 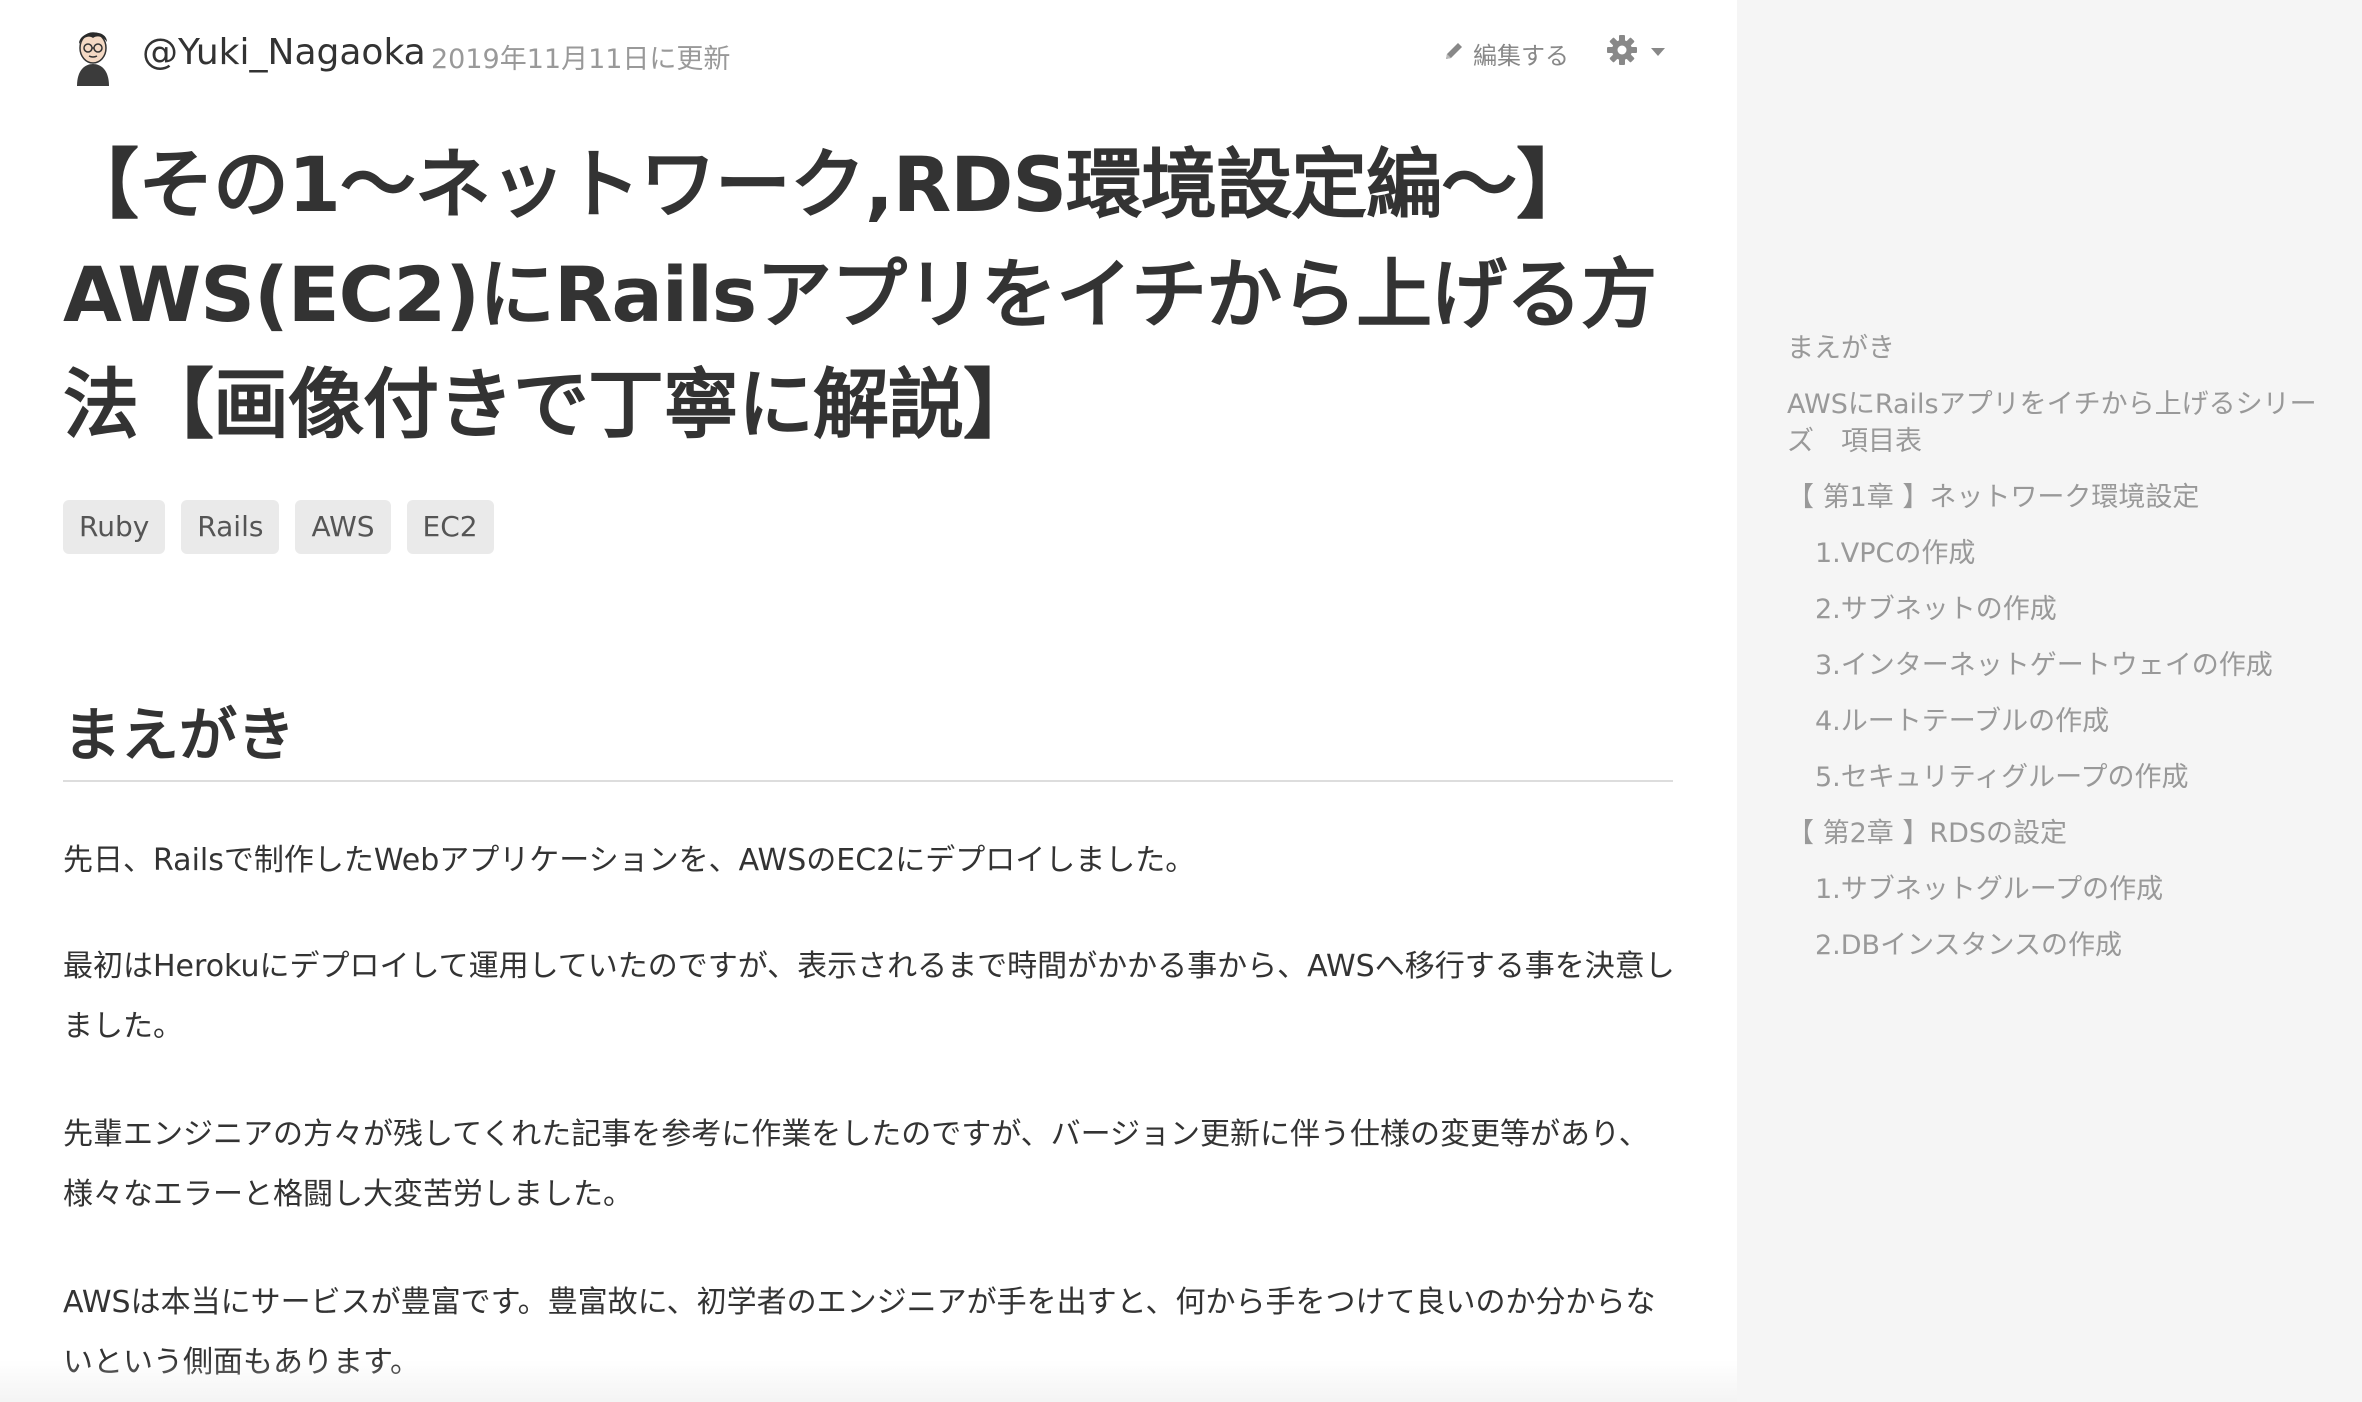 What do you see at coordinates (2059, 348) in the screenshot?
I see `toc-item-maegaki: まえがき` at bounding box center [2059, 348].